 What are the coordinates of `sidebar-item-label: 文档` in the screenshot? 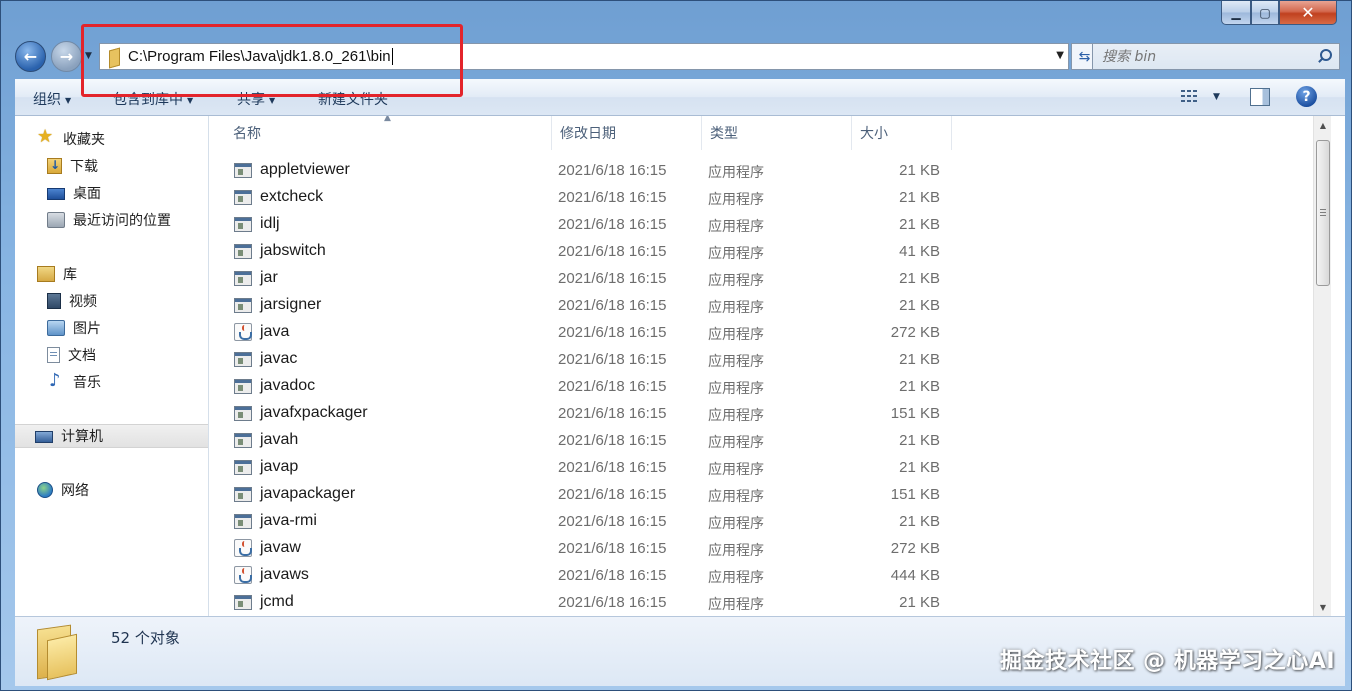 It's located at (82, 356).